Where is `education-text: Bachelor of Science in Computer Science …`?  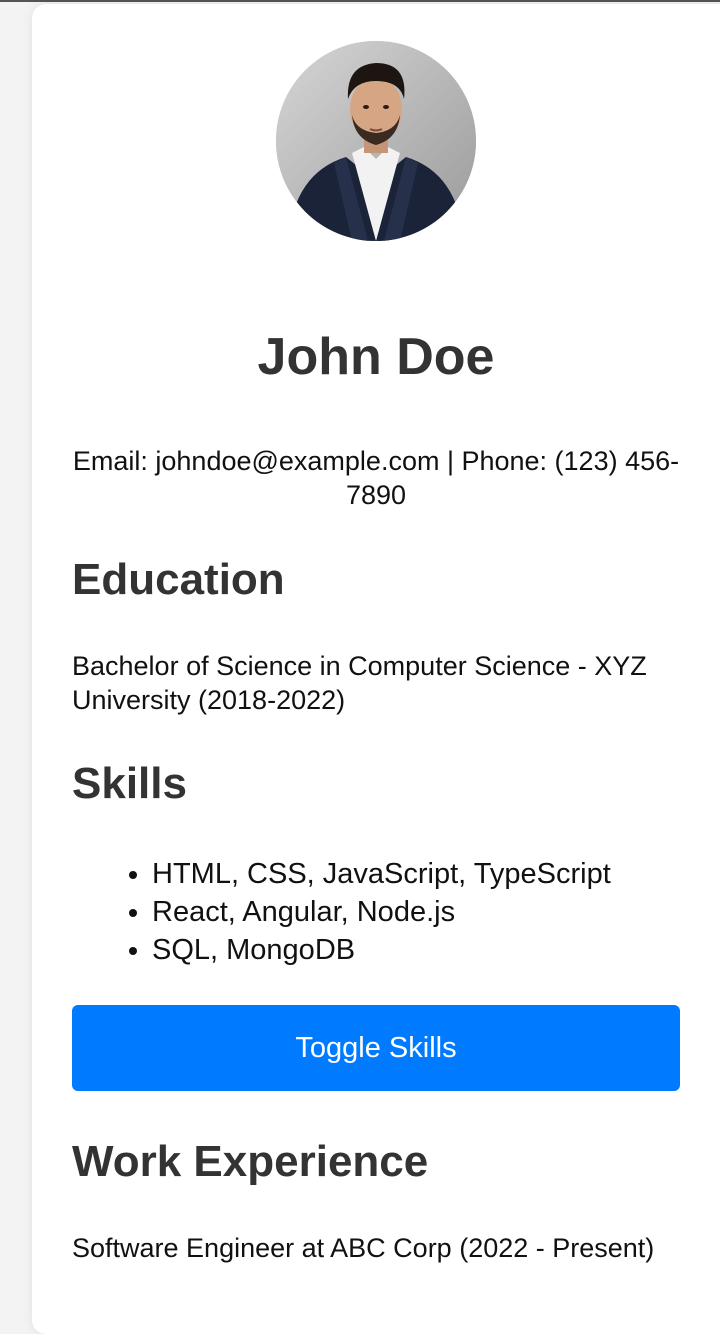 education-text: Bachelor of Science in Computer Science … is located at coordinates (359, 683).